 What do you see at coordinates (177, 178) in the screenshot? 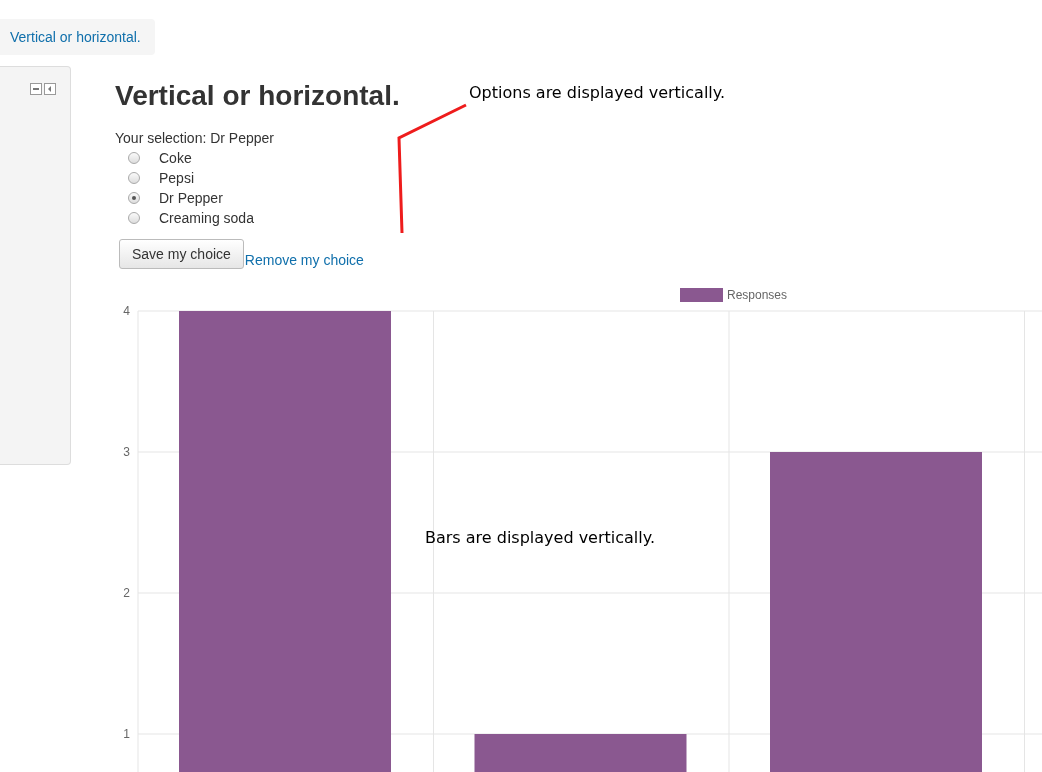
I see `option-label: Pepsi` at bounding box center [177, 178].